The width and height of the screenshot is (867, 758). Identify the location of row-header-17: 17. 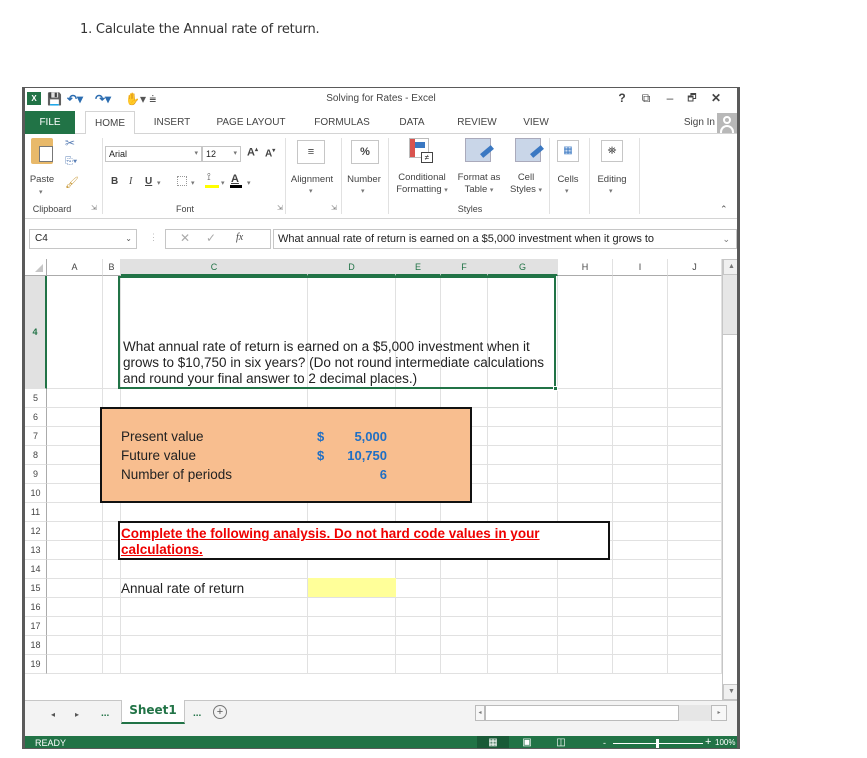
(36, 626).